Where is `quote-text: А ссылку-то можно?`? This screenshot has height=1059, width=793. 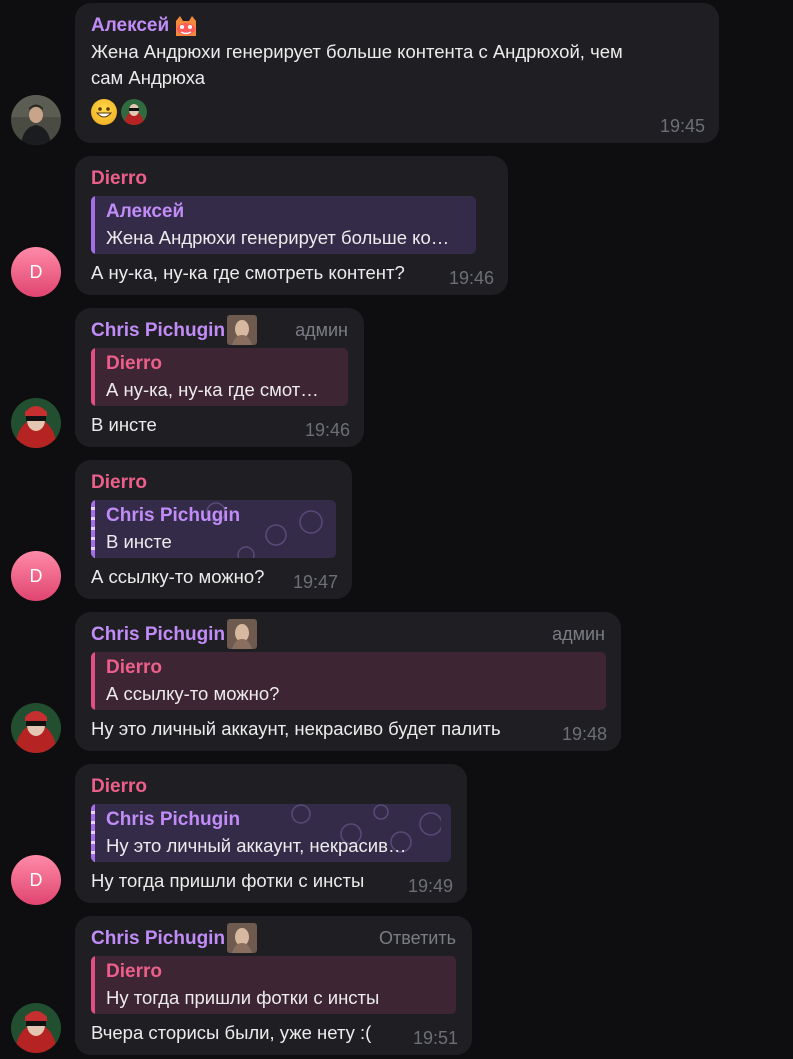 quote-text: А ссылку-то можно? is located at coordinates (193, 693).